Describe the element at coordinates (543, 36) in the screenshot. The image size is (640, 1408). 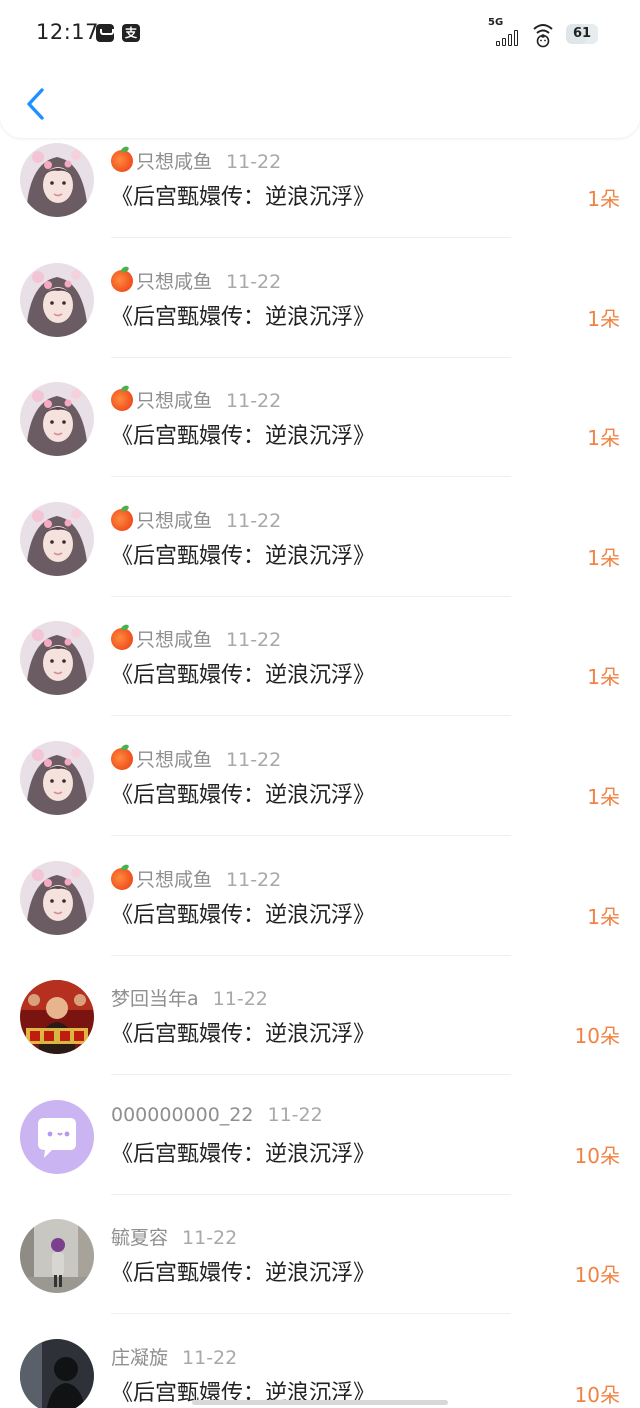
I see `wifi-icon` at that location.